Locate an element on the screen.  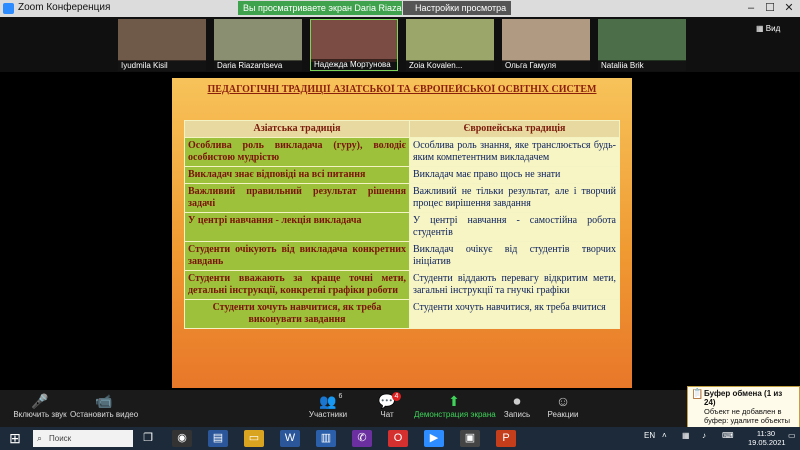
task-view-icon: ❐ is located at coordinates (148, 438).